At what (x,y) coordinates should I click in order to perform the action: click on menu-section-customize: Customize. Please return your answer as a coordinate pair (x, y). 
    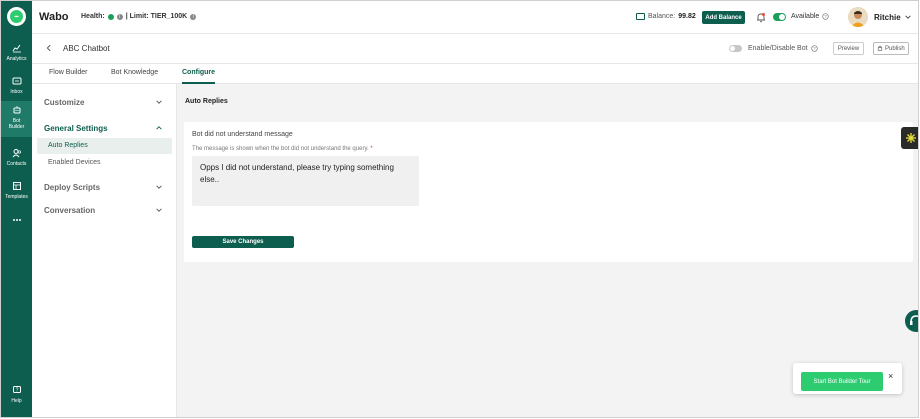
    Looking at the image, I should click on (64, 102).